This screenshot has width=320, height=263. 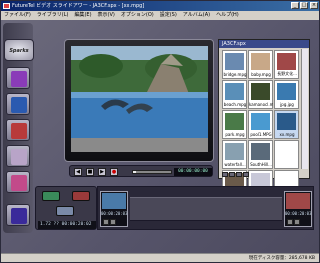 What do you see at coordinates (102, 172) in the screenshot?
I see `play-button: ▶` at bounding box center [102, 172].